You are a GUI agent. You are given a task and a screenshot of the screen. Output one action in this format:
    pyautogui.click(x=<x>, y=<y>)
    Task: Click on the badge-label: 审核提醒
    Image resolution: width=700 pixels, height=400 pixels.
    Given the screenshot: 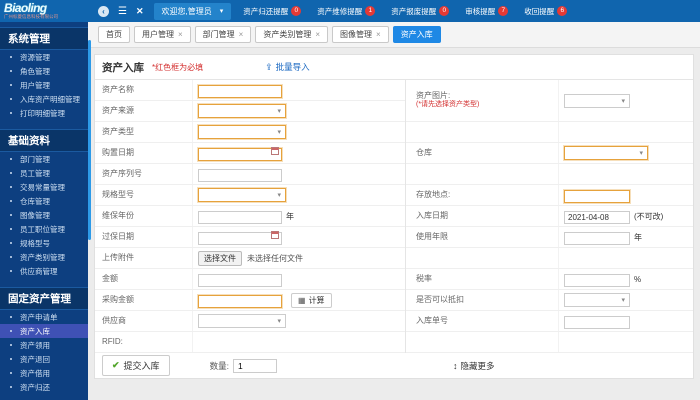 What is the action you would take?
    pyautogui.click(x=480, y=11)
    